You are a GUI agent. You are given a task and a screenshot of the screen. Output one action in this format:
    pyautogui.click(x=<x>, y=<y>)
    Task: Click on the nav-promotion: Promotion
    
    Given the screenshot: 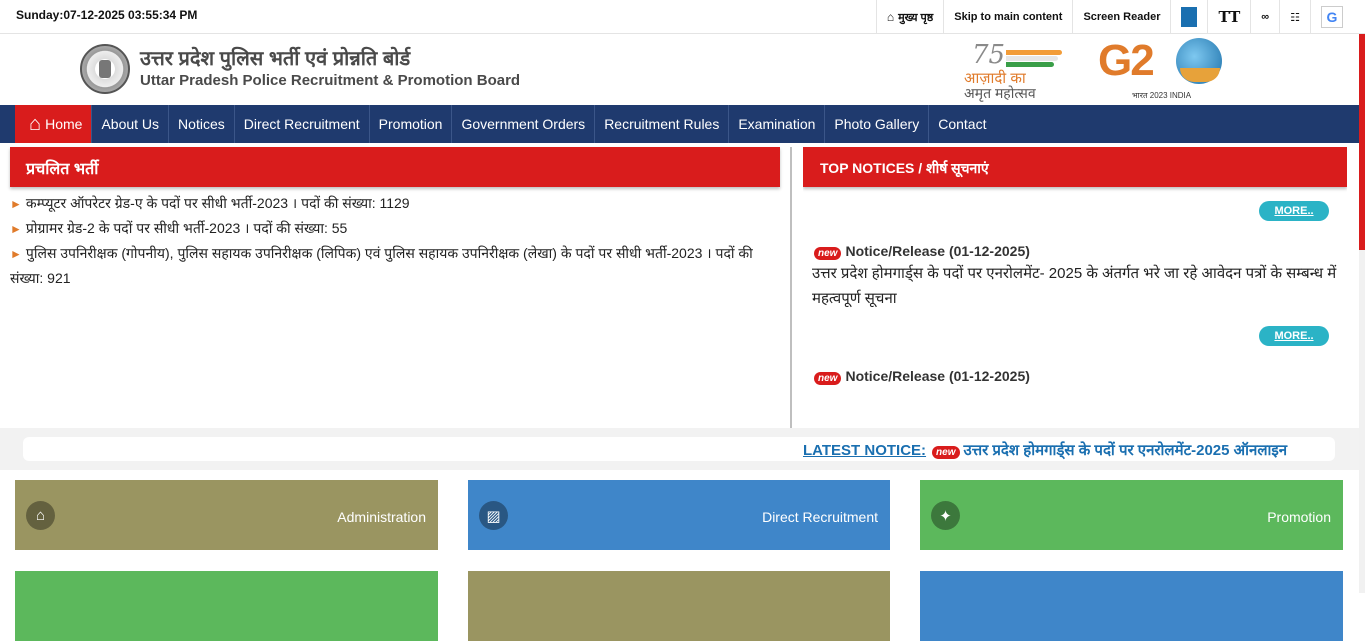 What is the action you would take?
    pyautogui.click(x=411, y=124)
    